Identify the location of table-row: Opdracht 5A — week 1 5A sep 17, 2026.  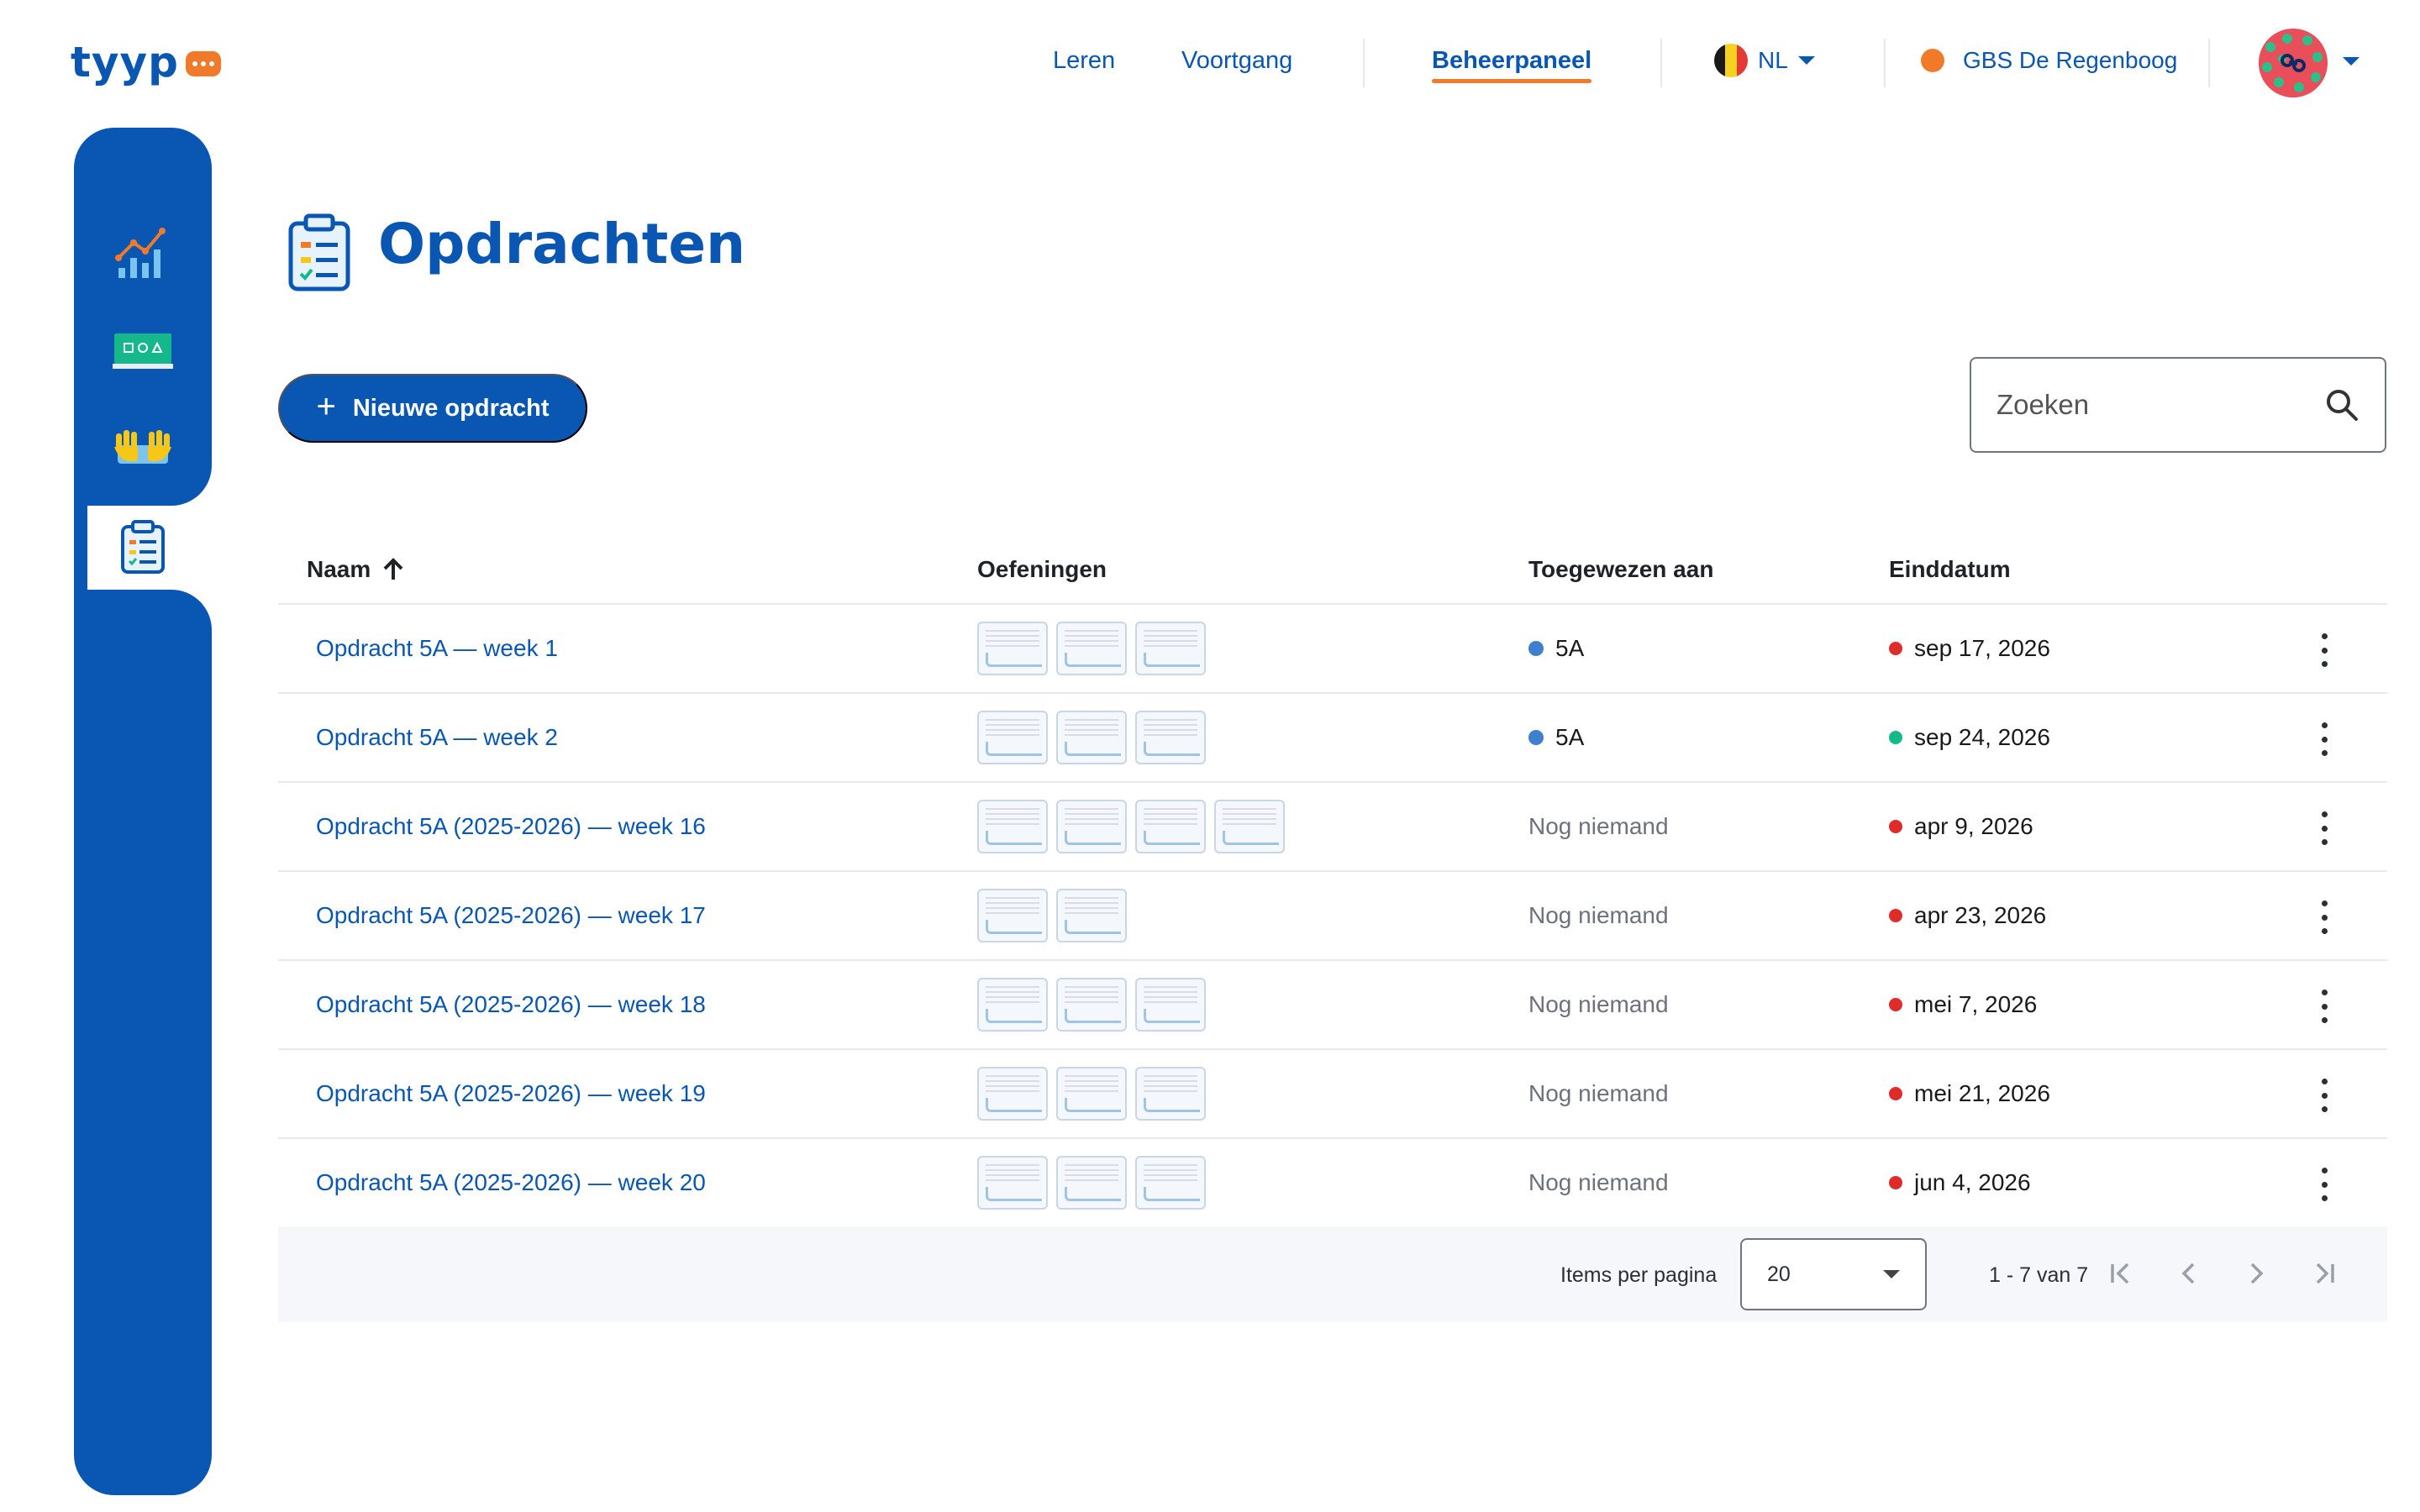
(1332, 649).